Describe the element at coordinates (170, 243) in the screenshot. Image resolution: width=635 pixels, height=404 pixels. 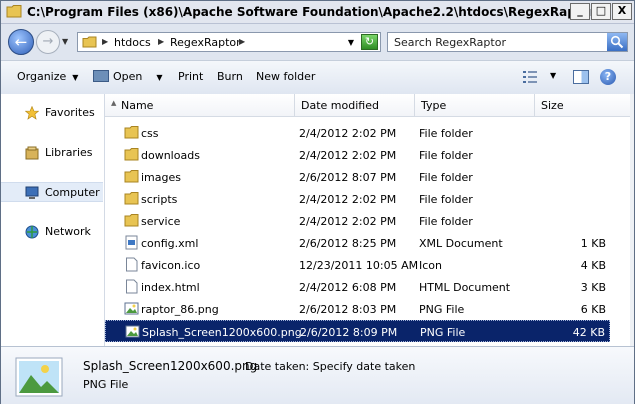
I see `file-name: config.xml` at that location.